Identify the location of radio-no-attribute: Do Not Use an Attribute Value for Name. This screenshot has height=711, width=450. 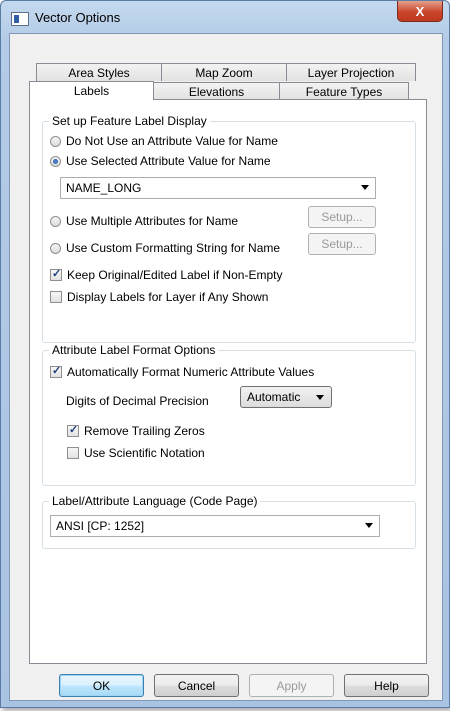
(164, 141).